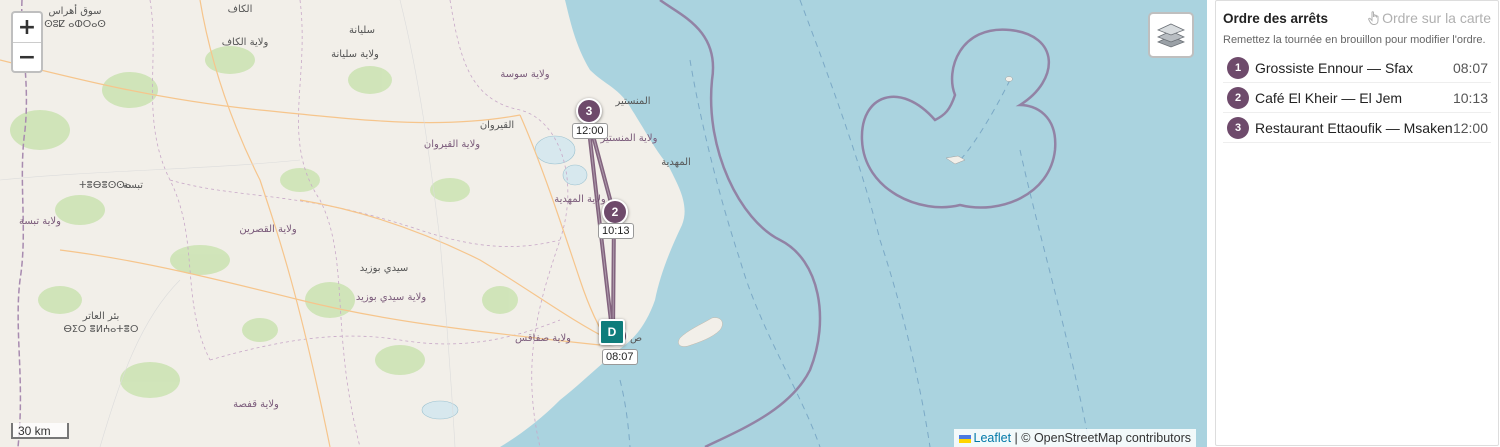  Describe the element at coordinates (636, 338) in the screenshot. I see `svg-text: ص` at that location.